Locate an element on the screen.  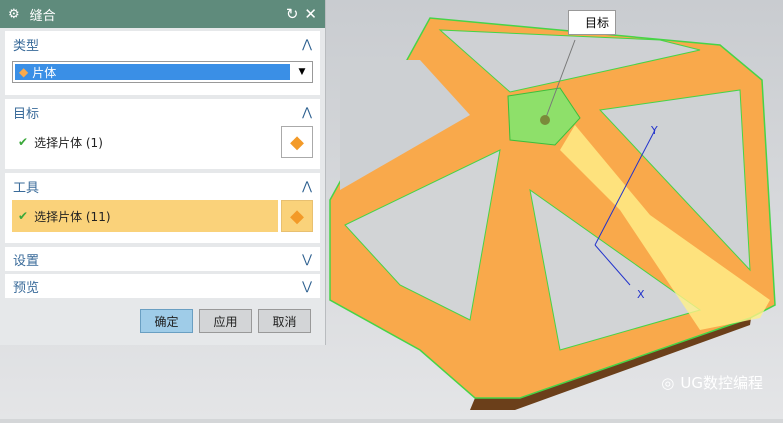
gear-icon: ⚙ is located at coordinates (14, 14).